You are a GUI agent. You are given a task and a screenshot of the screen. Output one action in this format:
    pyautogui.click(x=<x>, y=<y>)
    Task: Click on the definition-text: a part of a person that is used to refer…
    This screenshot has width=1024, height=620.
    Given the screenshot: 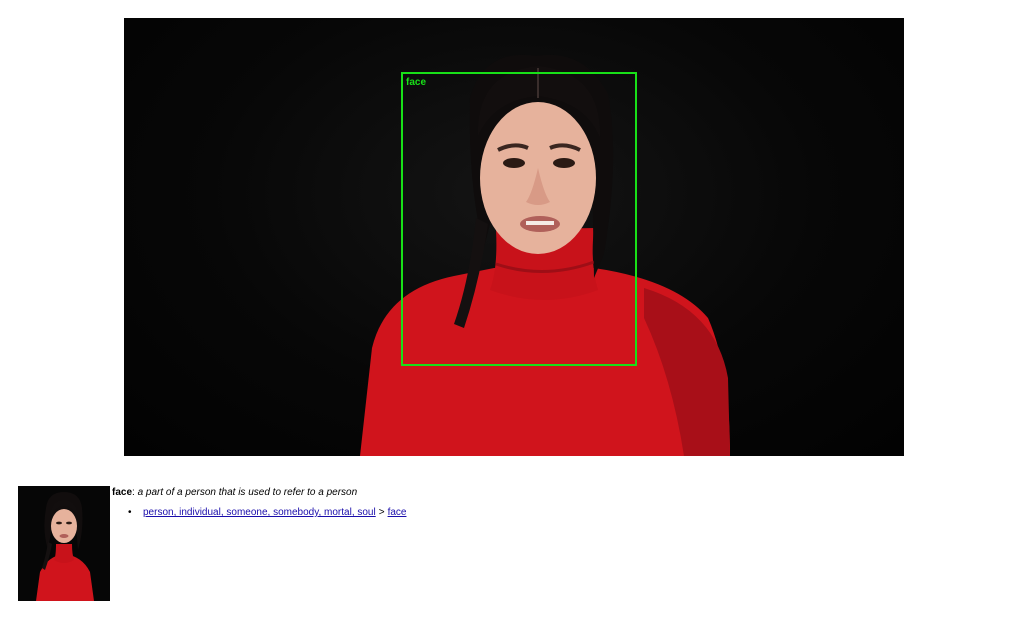 What is the action you would take?
    pyautogui.click(x=247, y=492)
    